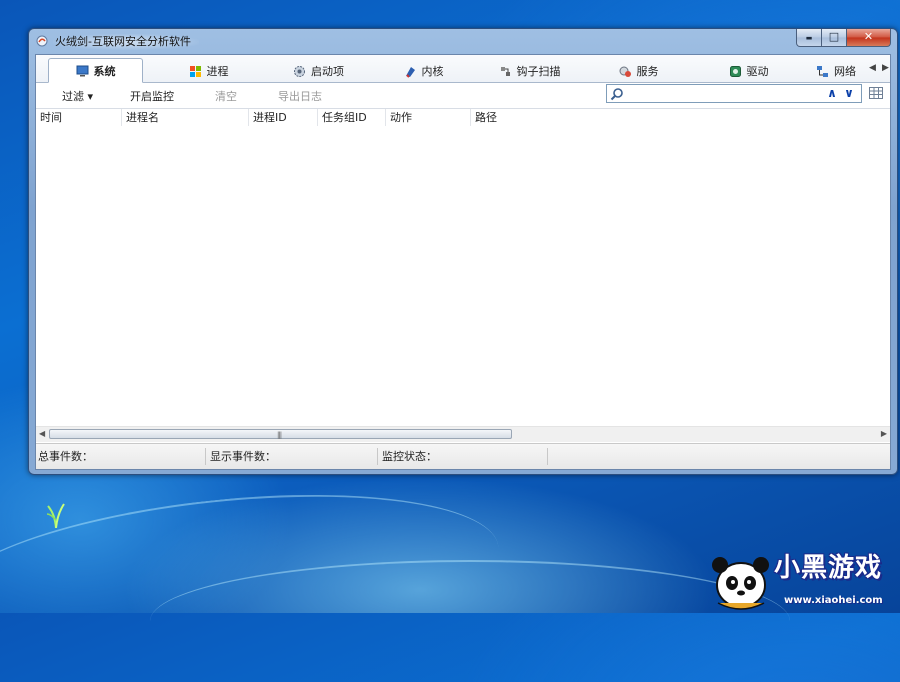 The width and height of the screenshot is (900, 682). I want to click on scroll-right-icon: ▶, so click(884, 433).